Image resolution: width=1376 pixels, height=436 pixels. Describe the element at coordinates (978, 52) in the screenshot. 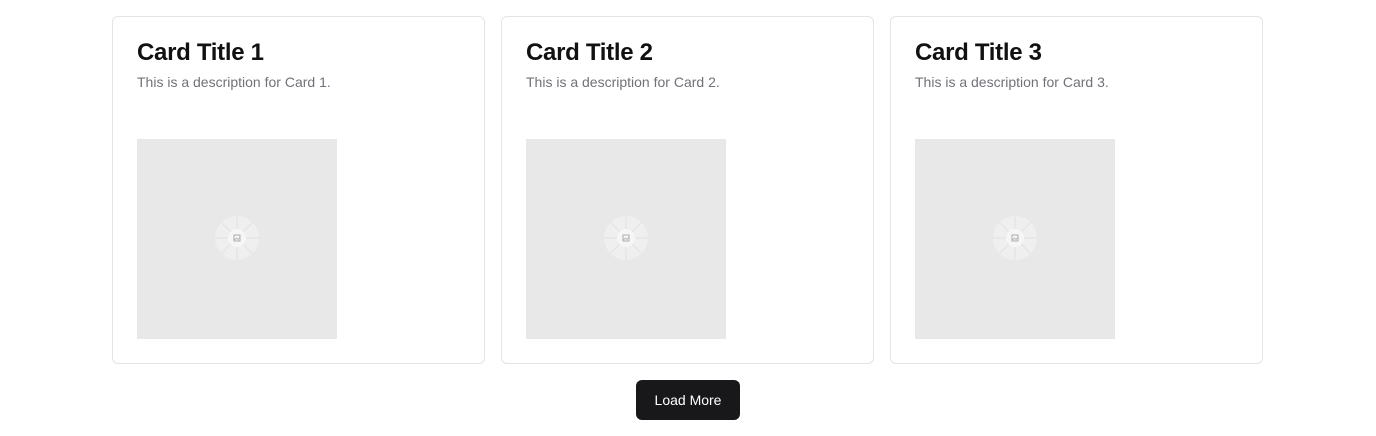

I see `card-title: Card Title 3` at that location.